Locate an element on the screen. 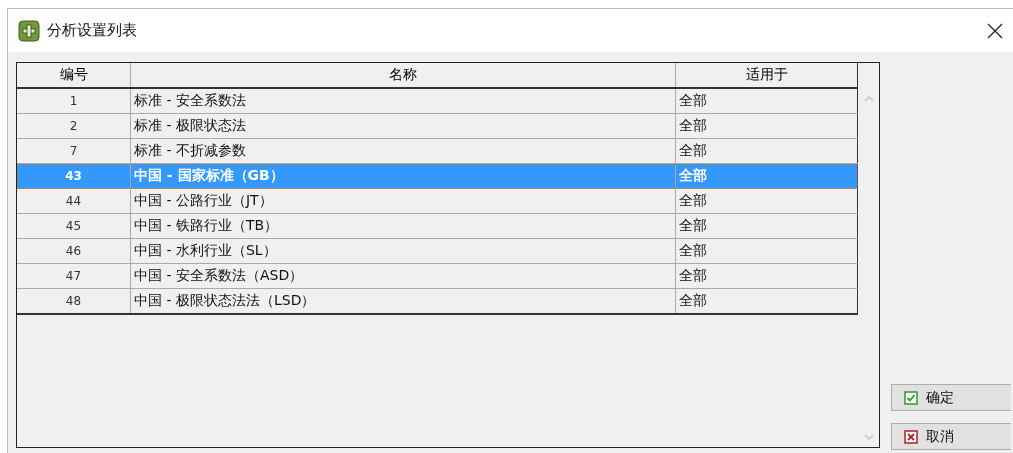 The image size is (1013, 453). table-row: 46 中国 - 水利行业（SL） 全部 is located at coordinates (437, 251).